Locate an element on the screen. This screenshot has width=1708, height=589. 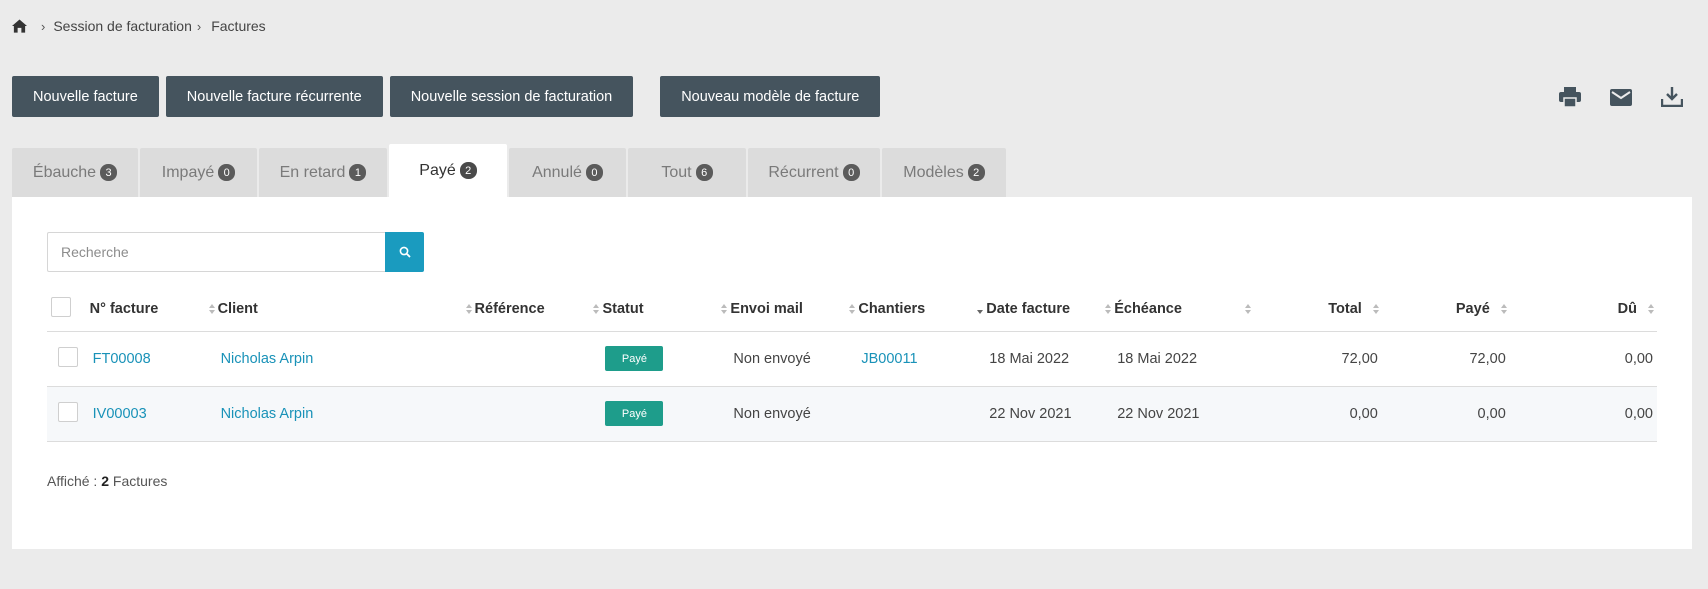
results-count-prefix: Affiché : is located at coordinates (72, 481).